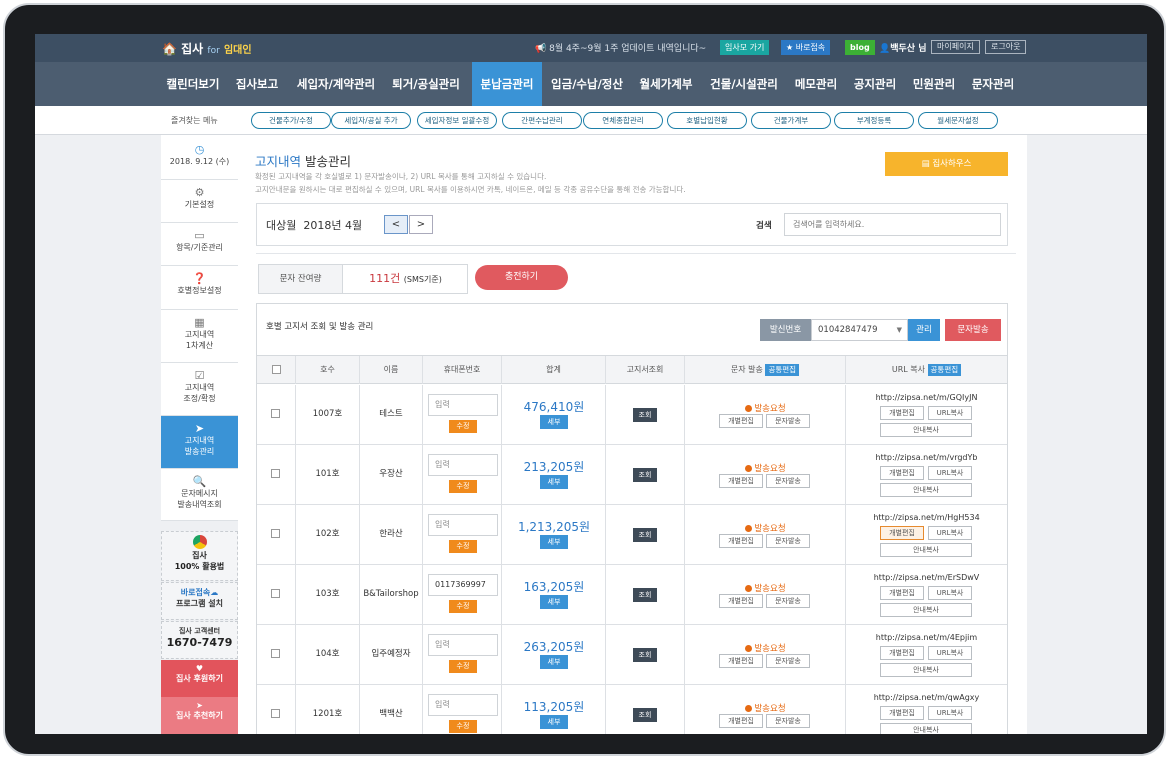 This screenshot has height=760, width=1170. What do you see at coordinates (875, 84) in the screenshot?
I see `nav-notice: 공지관리` at bounding box center [875, 84].